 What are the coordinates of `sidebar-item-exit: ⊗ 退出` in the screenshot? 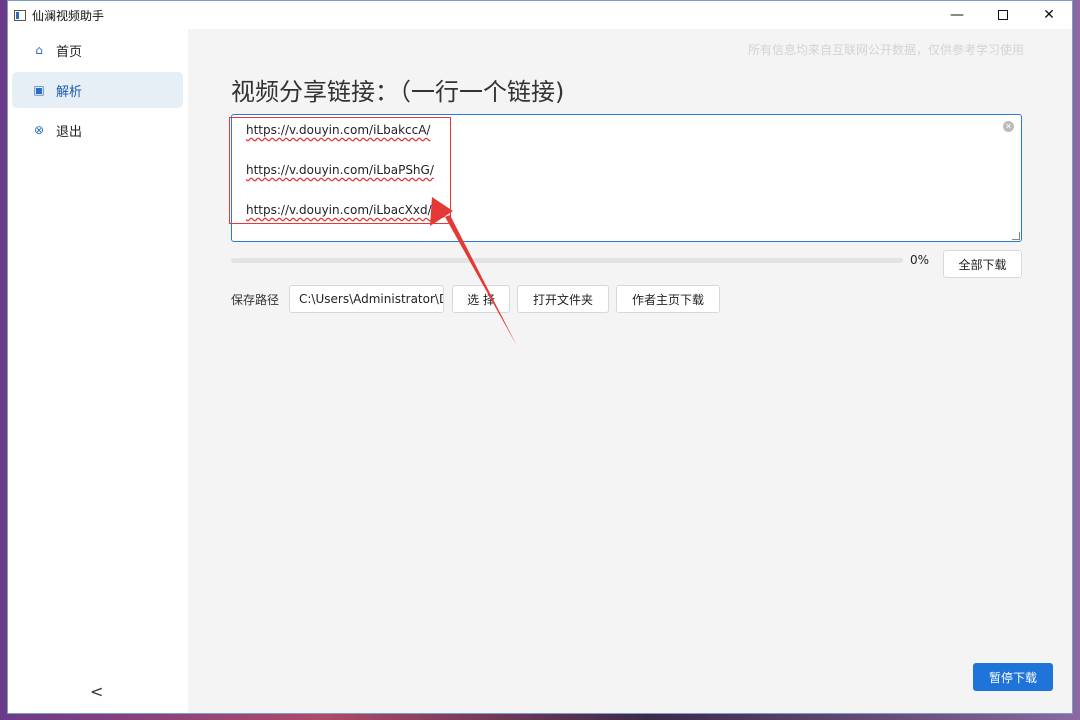 It's located at (97, 130).